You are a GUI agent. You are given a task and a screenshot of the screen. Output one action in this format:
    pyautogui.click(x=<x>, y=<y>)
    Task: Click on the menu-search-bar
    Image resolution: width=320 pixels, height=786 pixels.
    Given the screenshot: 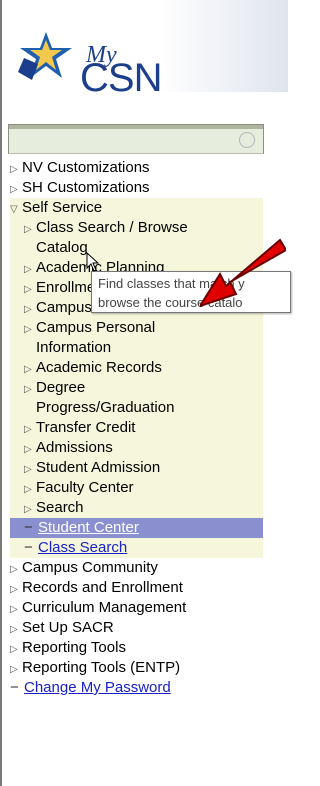 What is the action you would take?
    pyautogui.click(x=136, y=139)
    